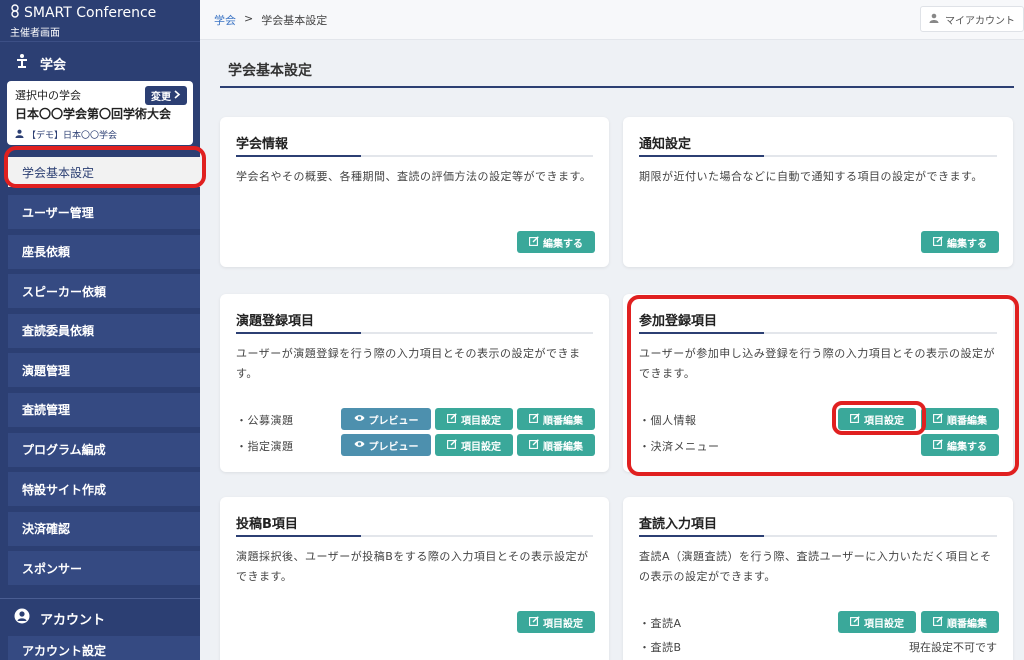  I want to click on logo-icon, so click(15, 13).